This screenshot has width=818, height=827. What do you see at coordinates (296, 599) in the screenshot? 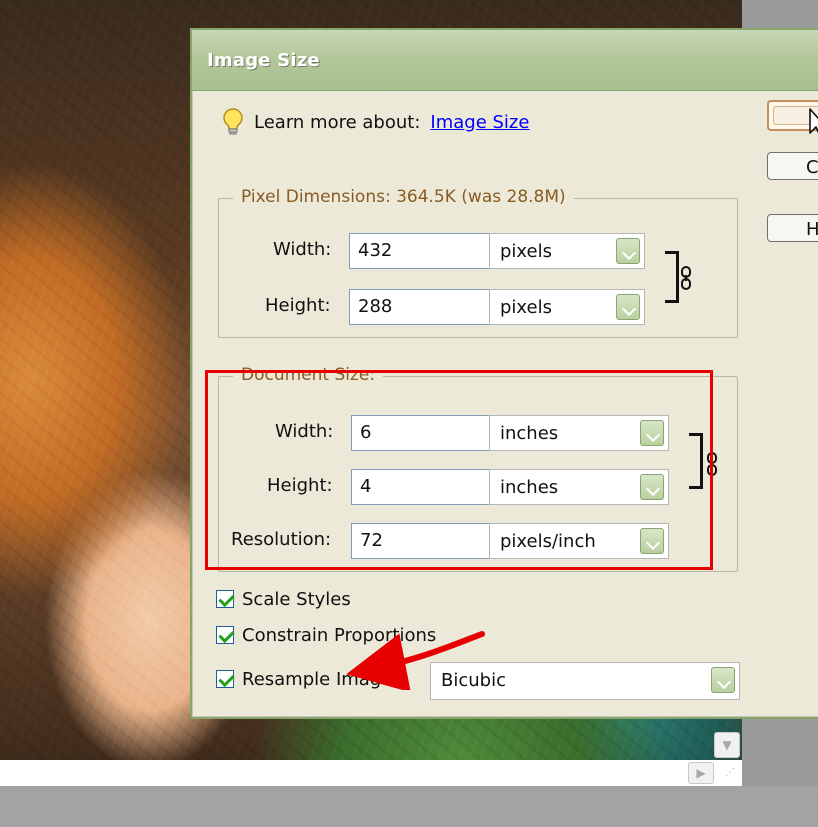
I see `scale-styles-label: Scale Styles` at bounding box center [296, 599].